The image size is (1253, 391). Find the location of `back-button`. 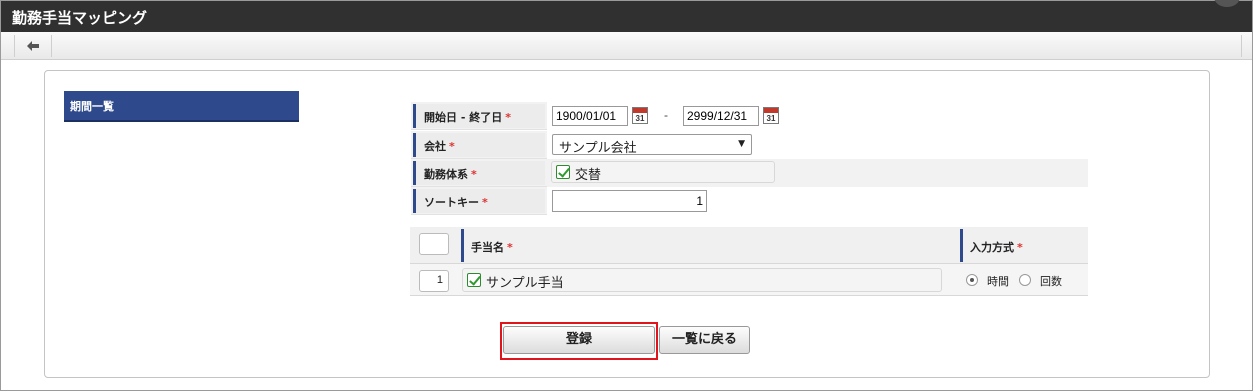

back-button is located at coordinates (33, 46).